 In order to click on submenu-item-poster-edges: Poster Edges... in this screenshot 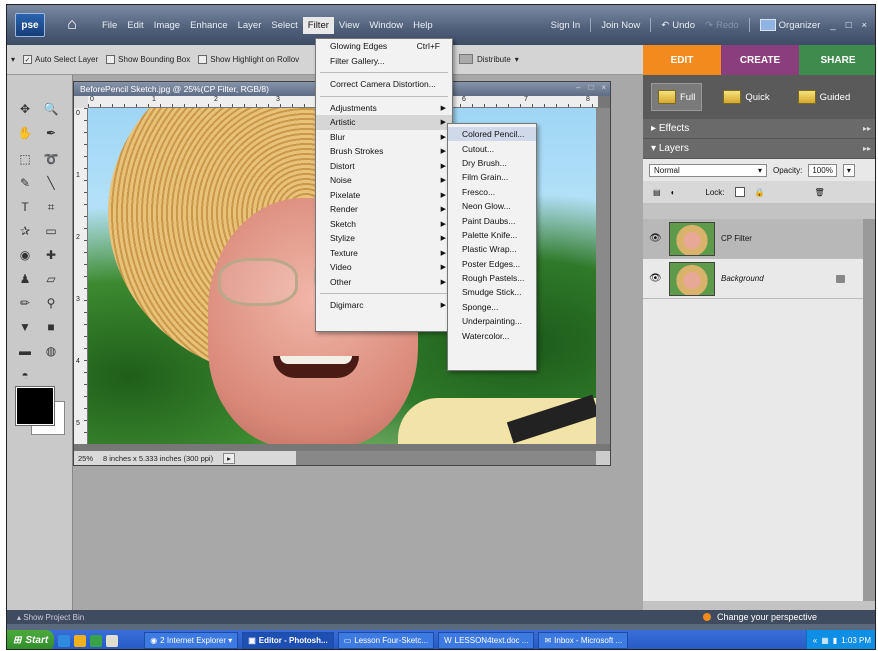, I will do `click(492, 264)`.